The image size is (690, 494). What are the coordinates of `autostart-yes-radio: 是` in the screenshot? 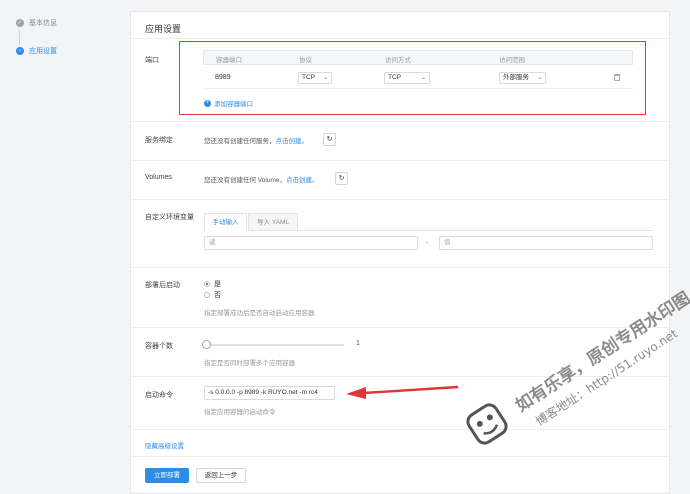 It's located at (212, 284).